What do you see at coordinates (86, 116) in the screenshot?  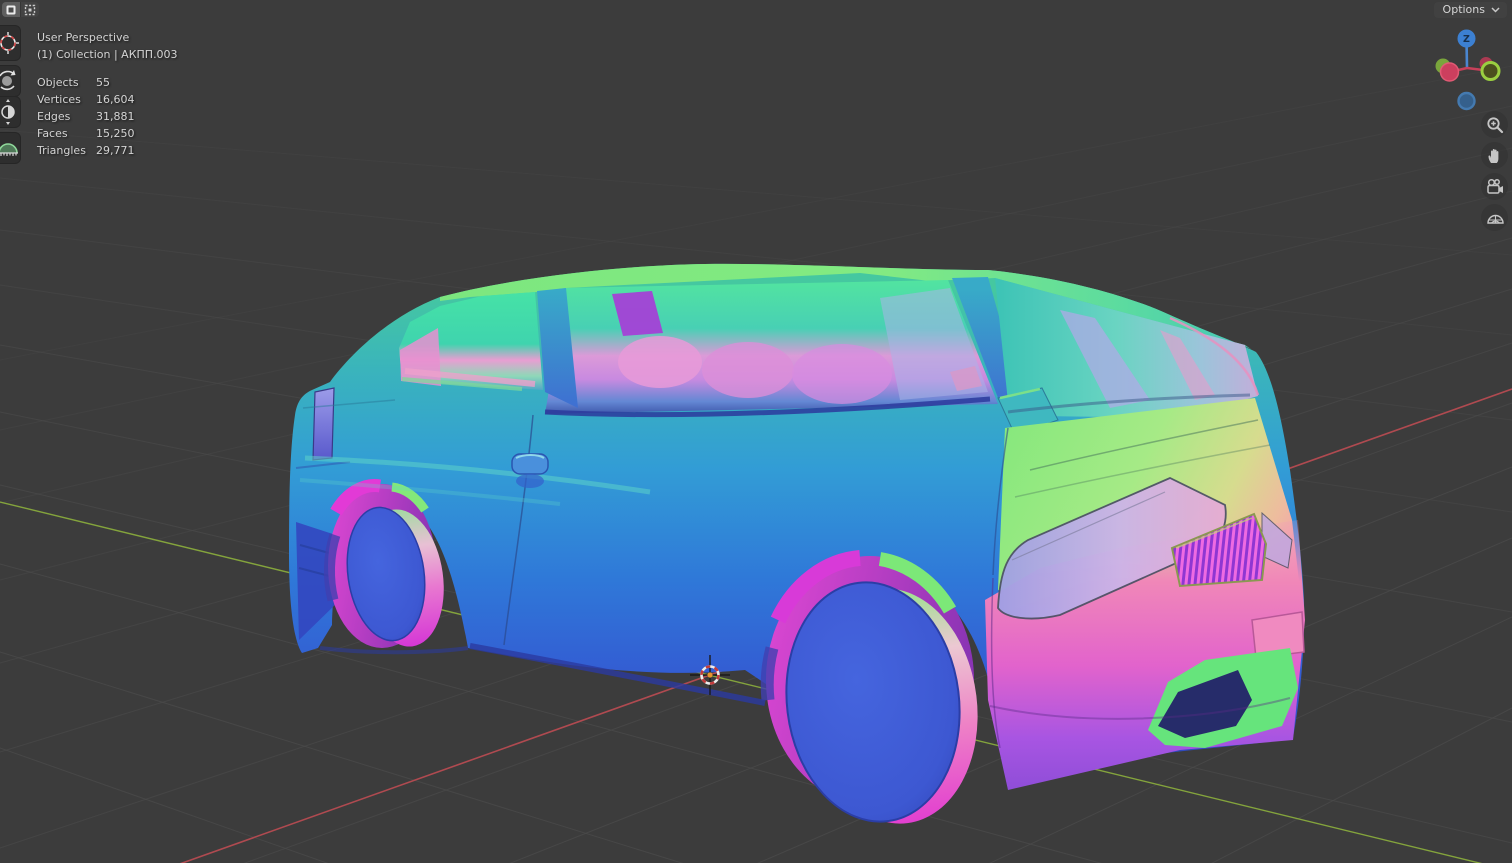 I see `stat-row: Edges 31,881` at bounding box center [86, 116].